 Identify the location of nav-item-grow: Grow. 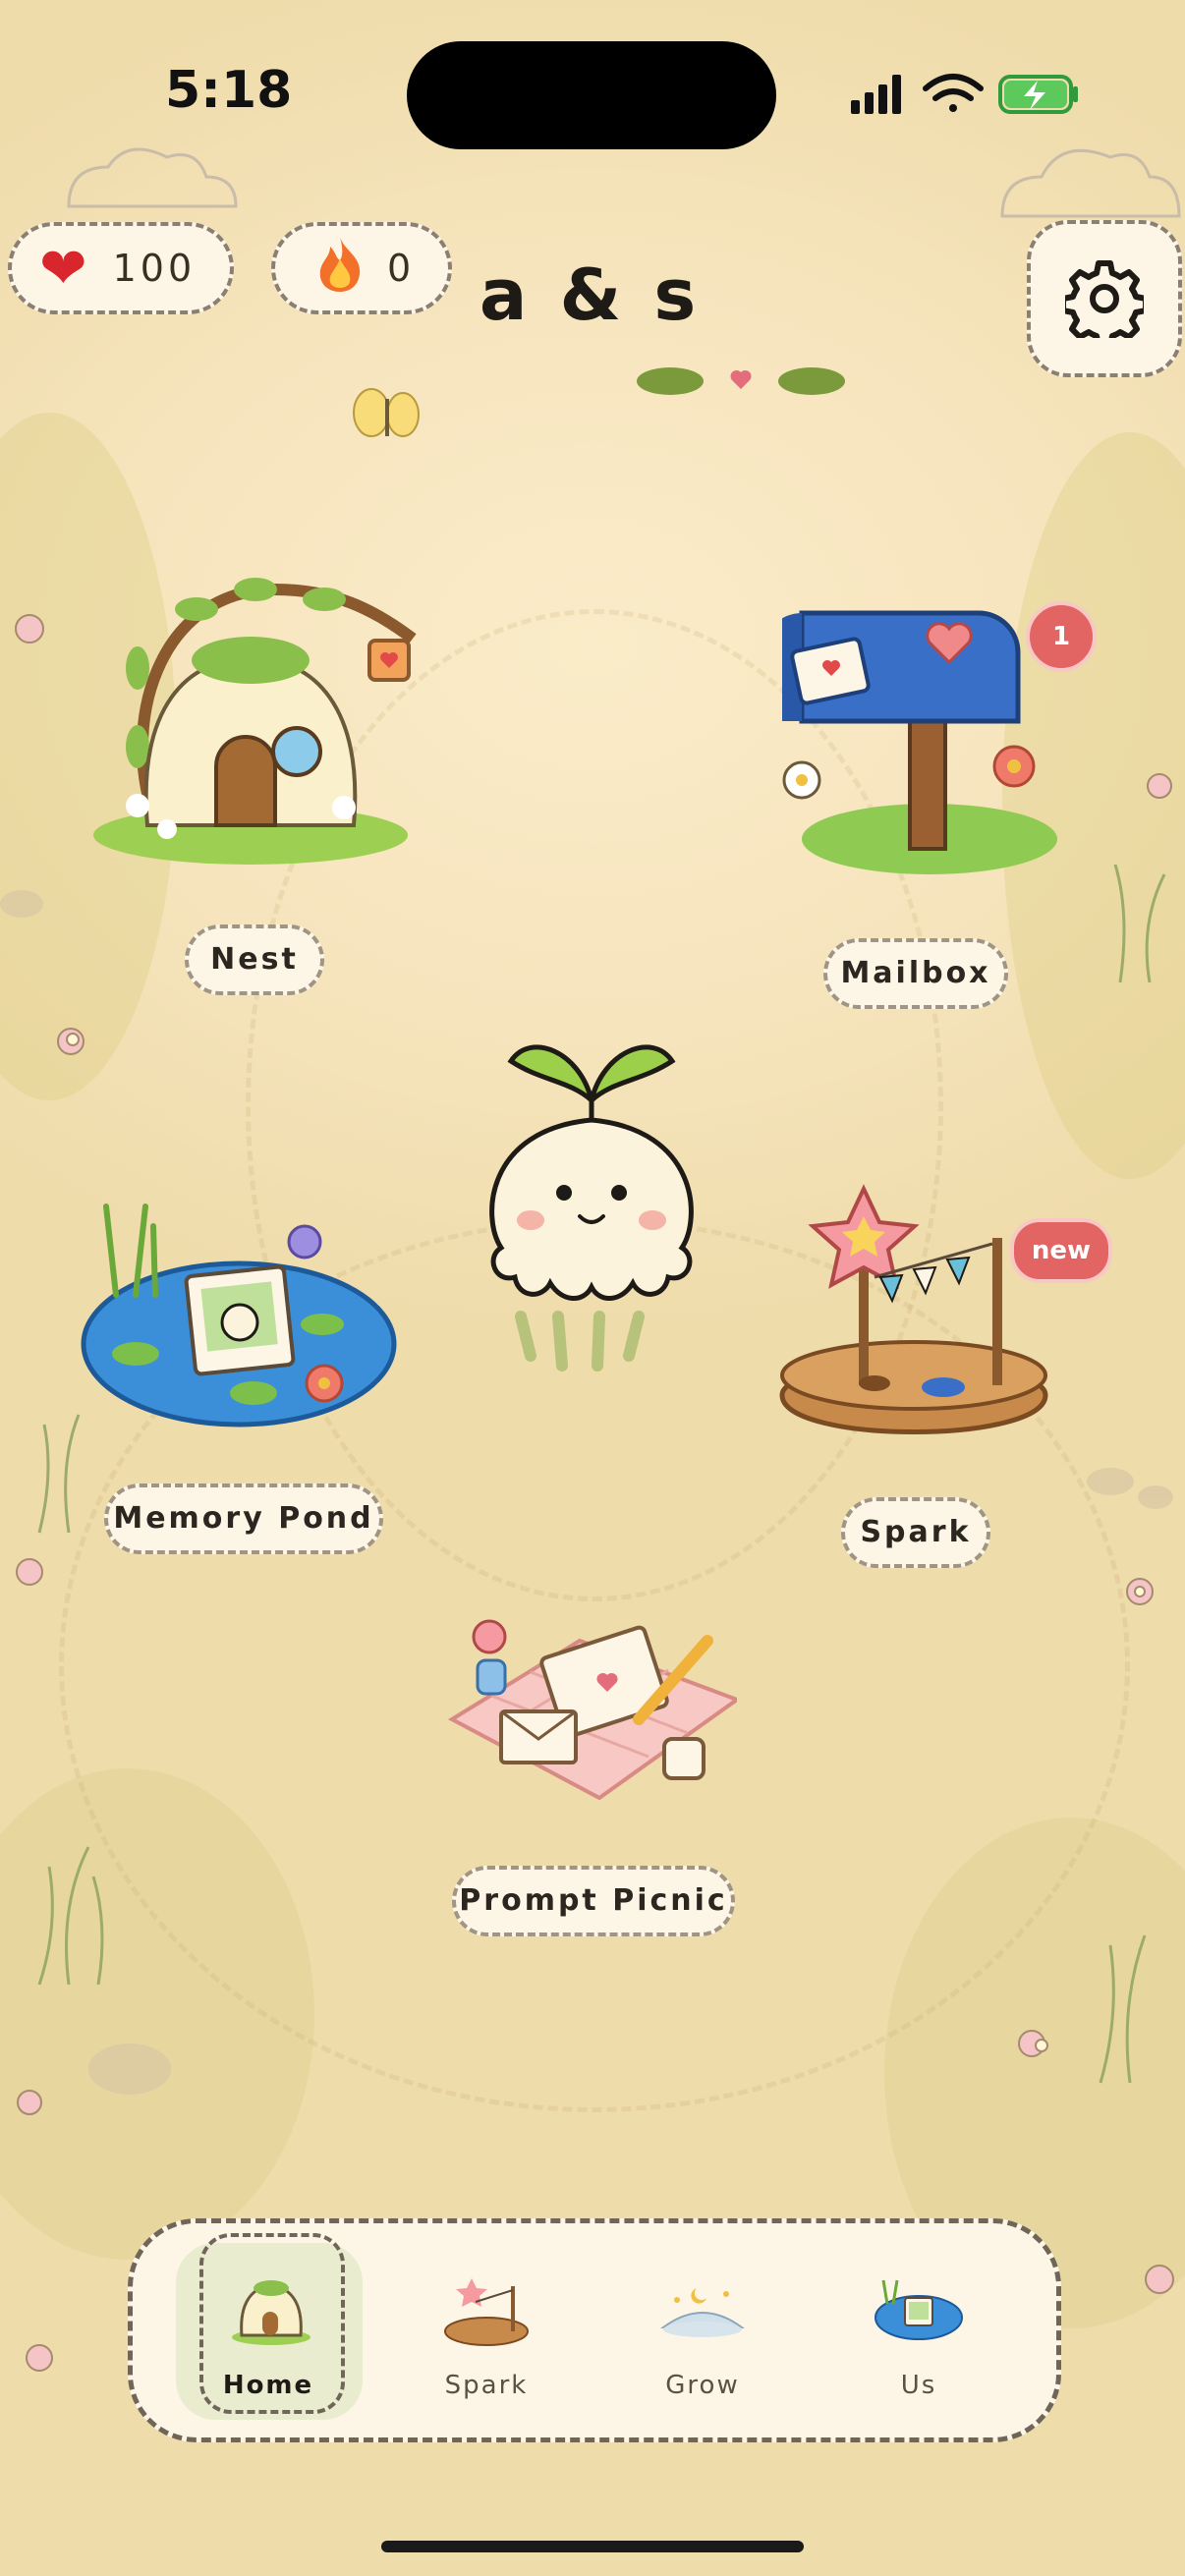
(703, 2330).